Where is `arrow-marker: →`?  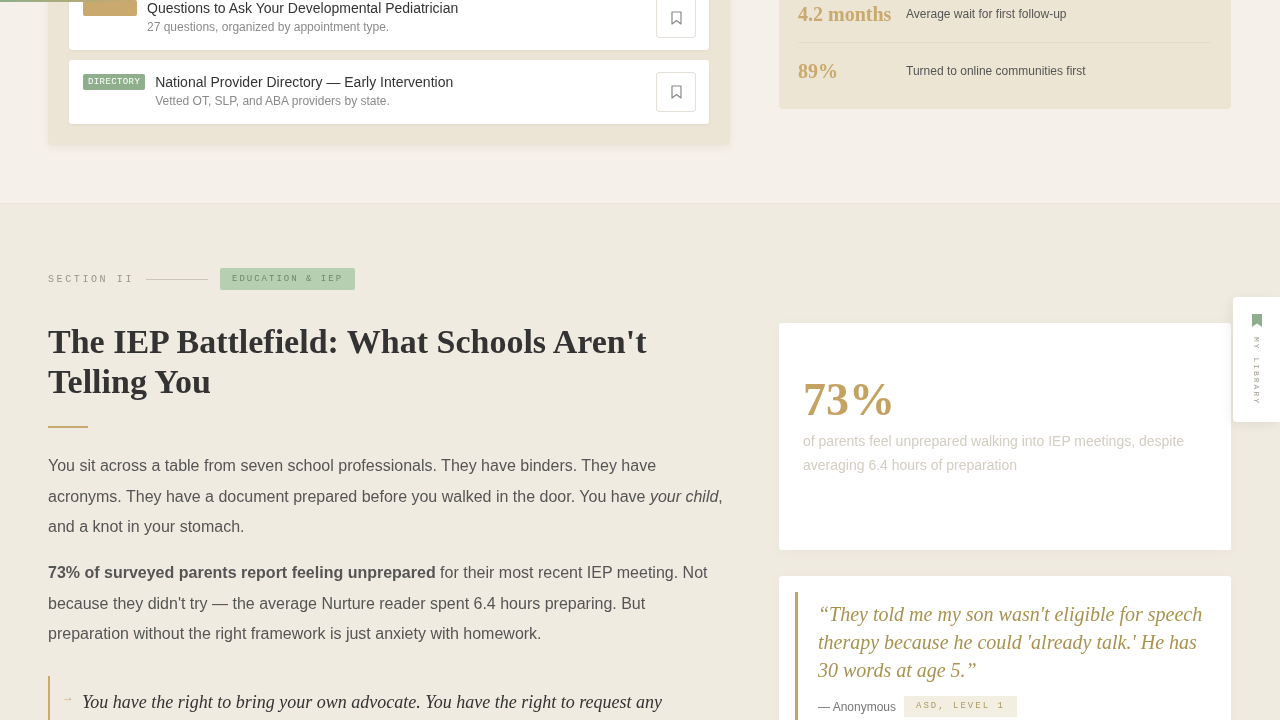
arrow-marker: → is located at coordinates (68, 697).